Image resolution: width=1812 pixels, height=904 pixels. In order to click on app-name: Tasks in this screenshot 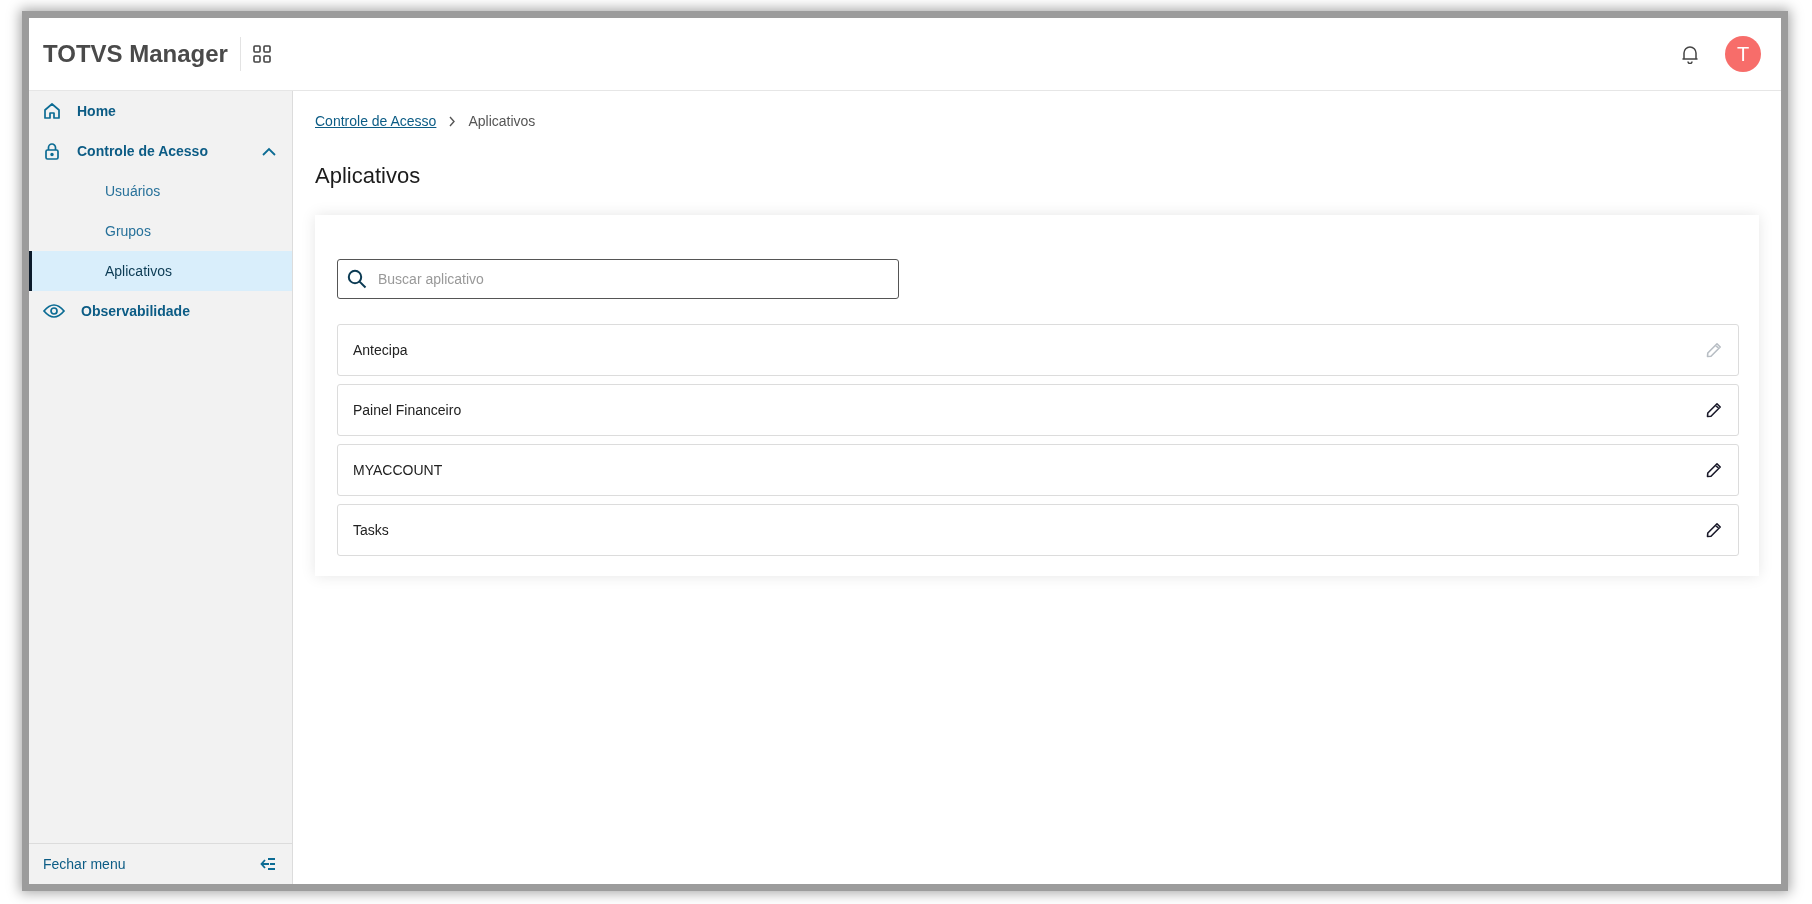, I will do `click(371, 530)`.